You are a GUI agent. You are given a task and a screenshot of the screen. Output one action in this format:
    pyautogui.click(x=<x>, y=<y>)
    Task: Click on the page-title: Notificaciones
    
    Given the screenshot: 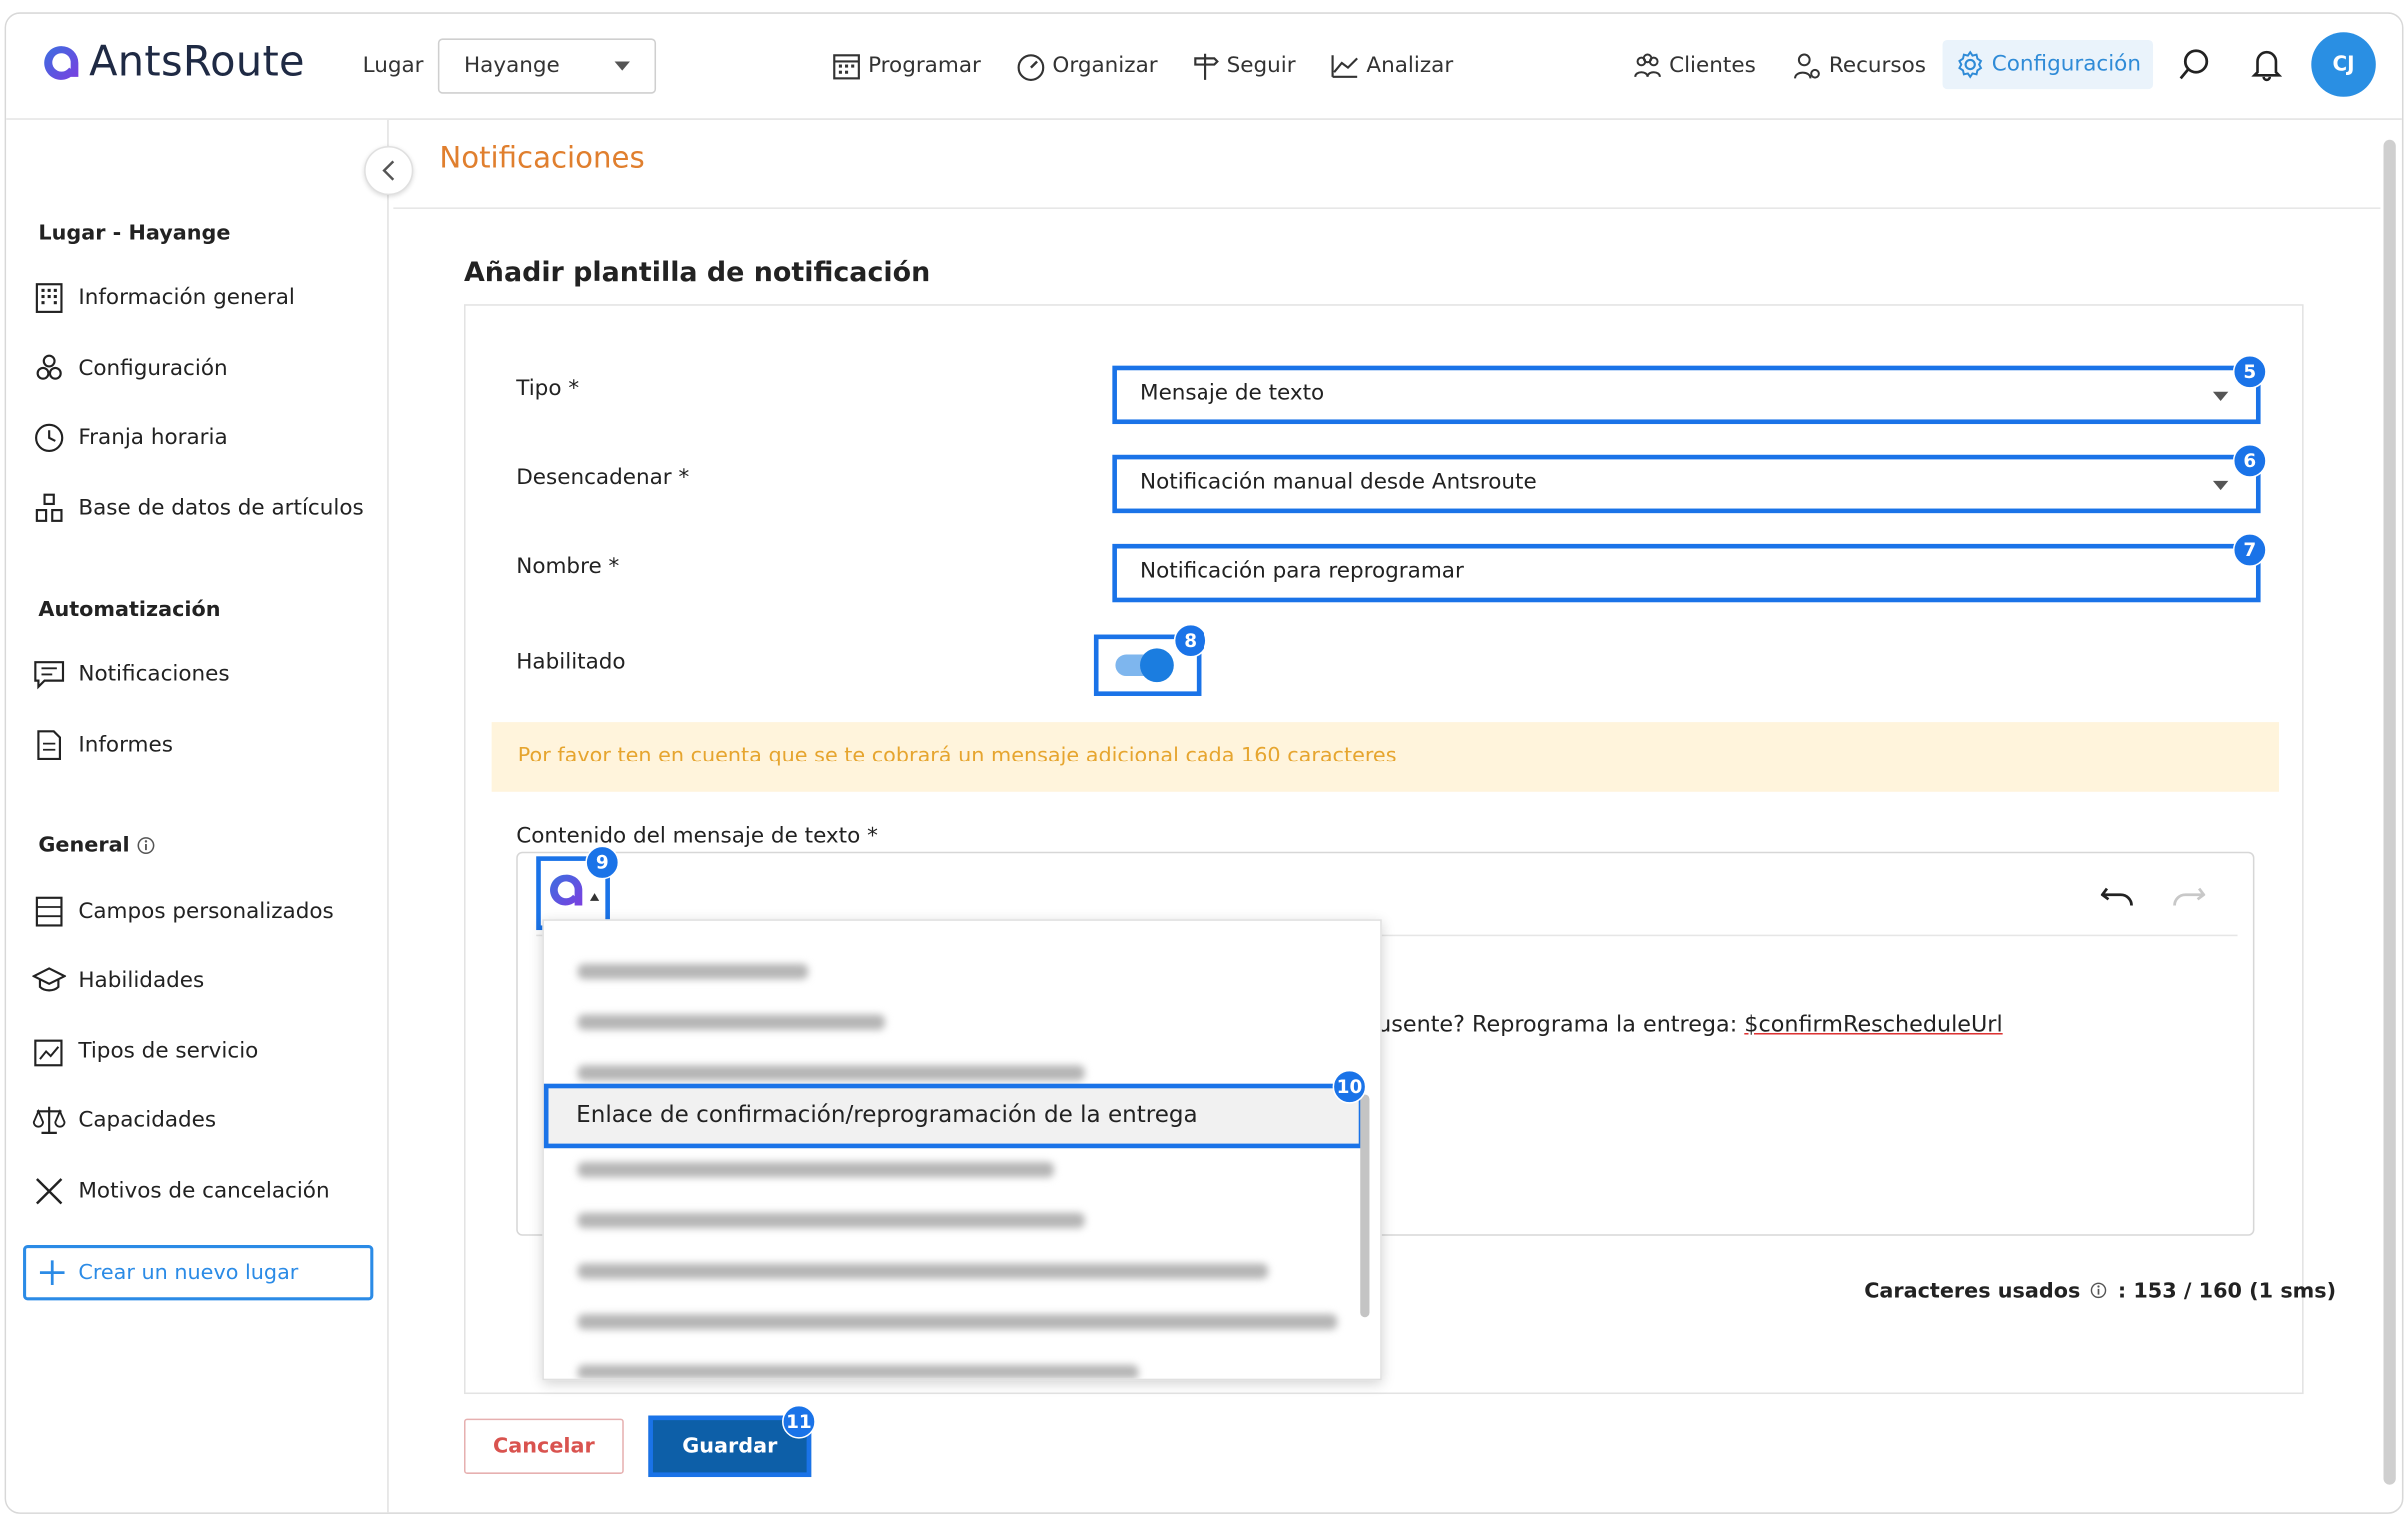 What is the action you would take?
    pyautogui.click(x=542, y=159)
    